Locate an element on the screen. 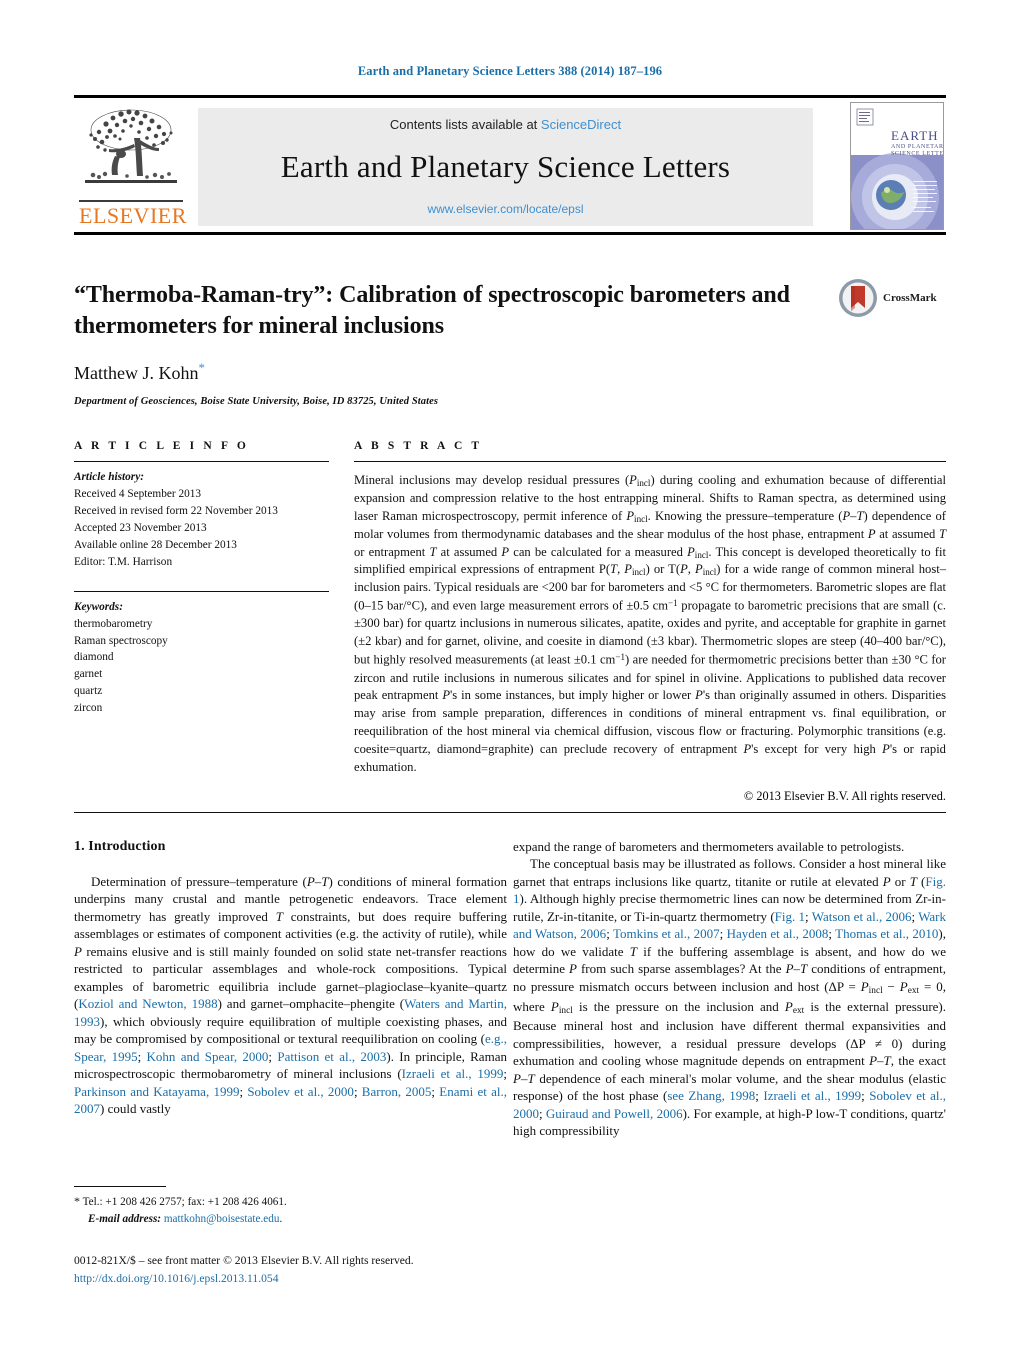  keyword-item: diamond is located at coordinates (94, 657).